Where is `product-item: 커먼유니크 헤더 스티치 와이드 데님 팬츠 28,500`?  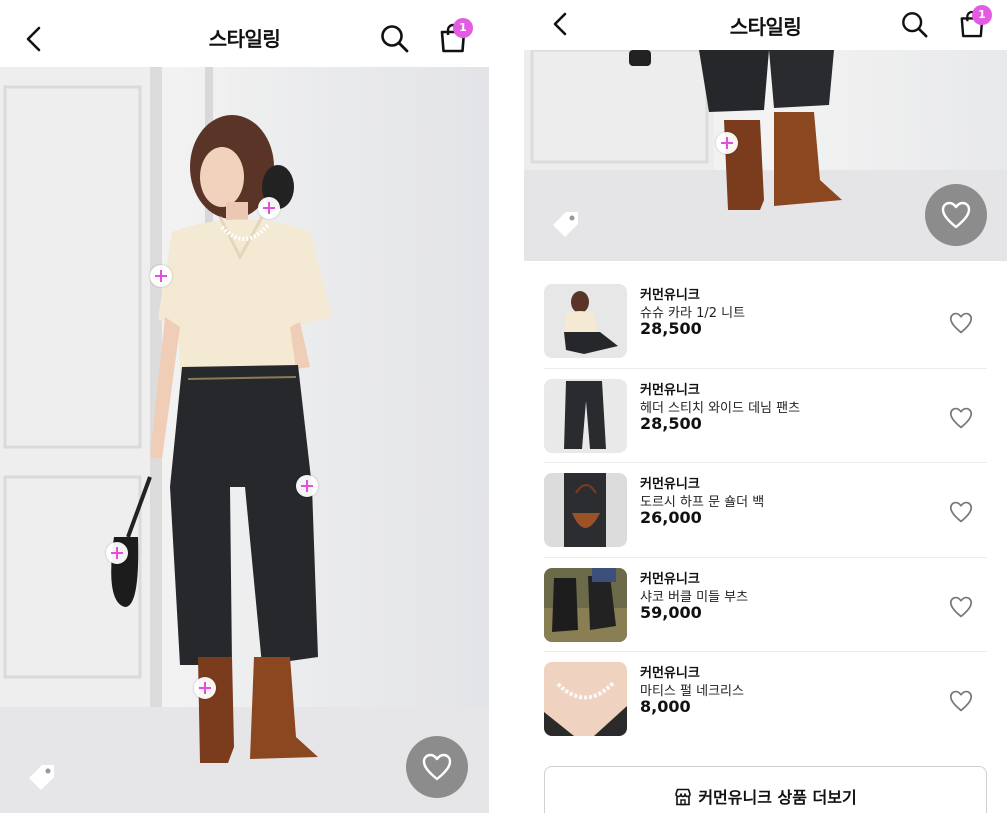
product-item: 커먼유니크 헤더 스티치 와이드 데님 팬츠 28,500 is located at coordinates (765, 416).